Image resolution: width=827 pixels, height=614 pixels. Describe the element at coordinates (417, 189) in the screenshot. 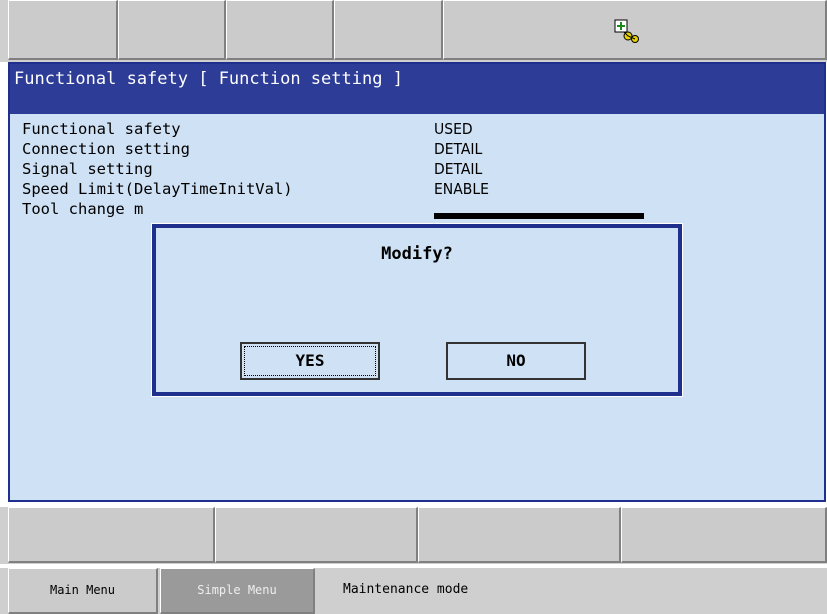

I see `setting-row-speed-limit: Speed Limit(DelayTimeInitVal) ENABLE` at that location.